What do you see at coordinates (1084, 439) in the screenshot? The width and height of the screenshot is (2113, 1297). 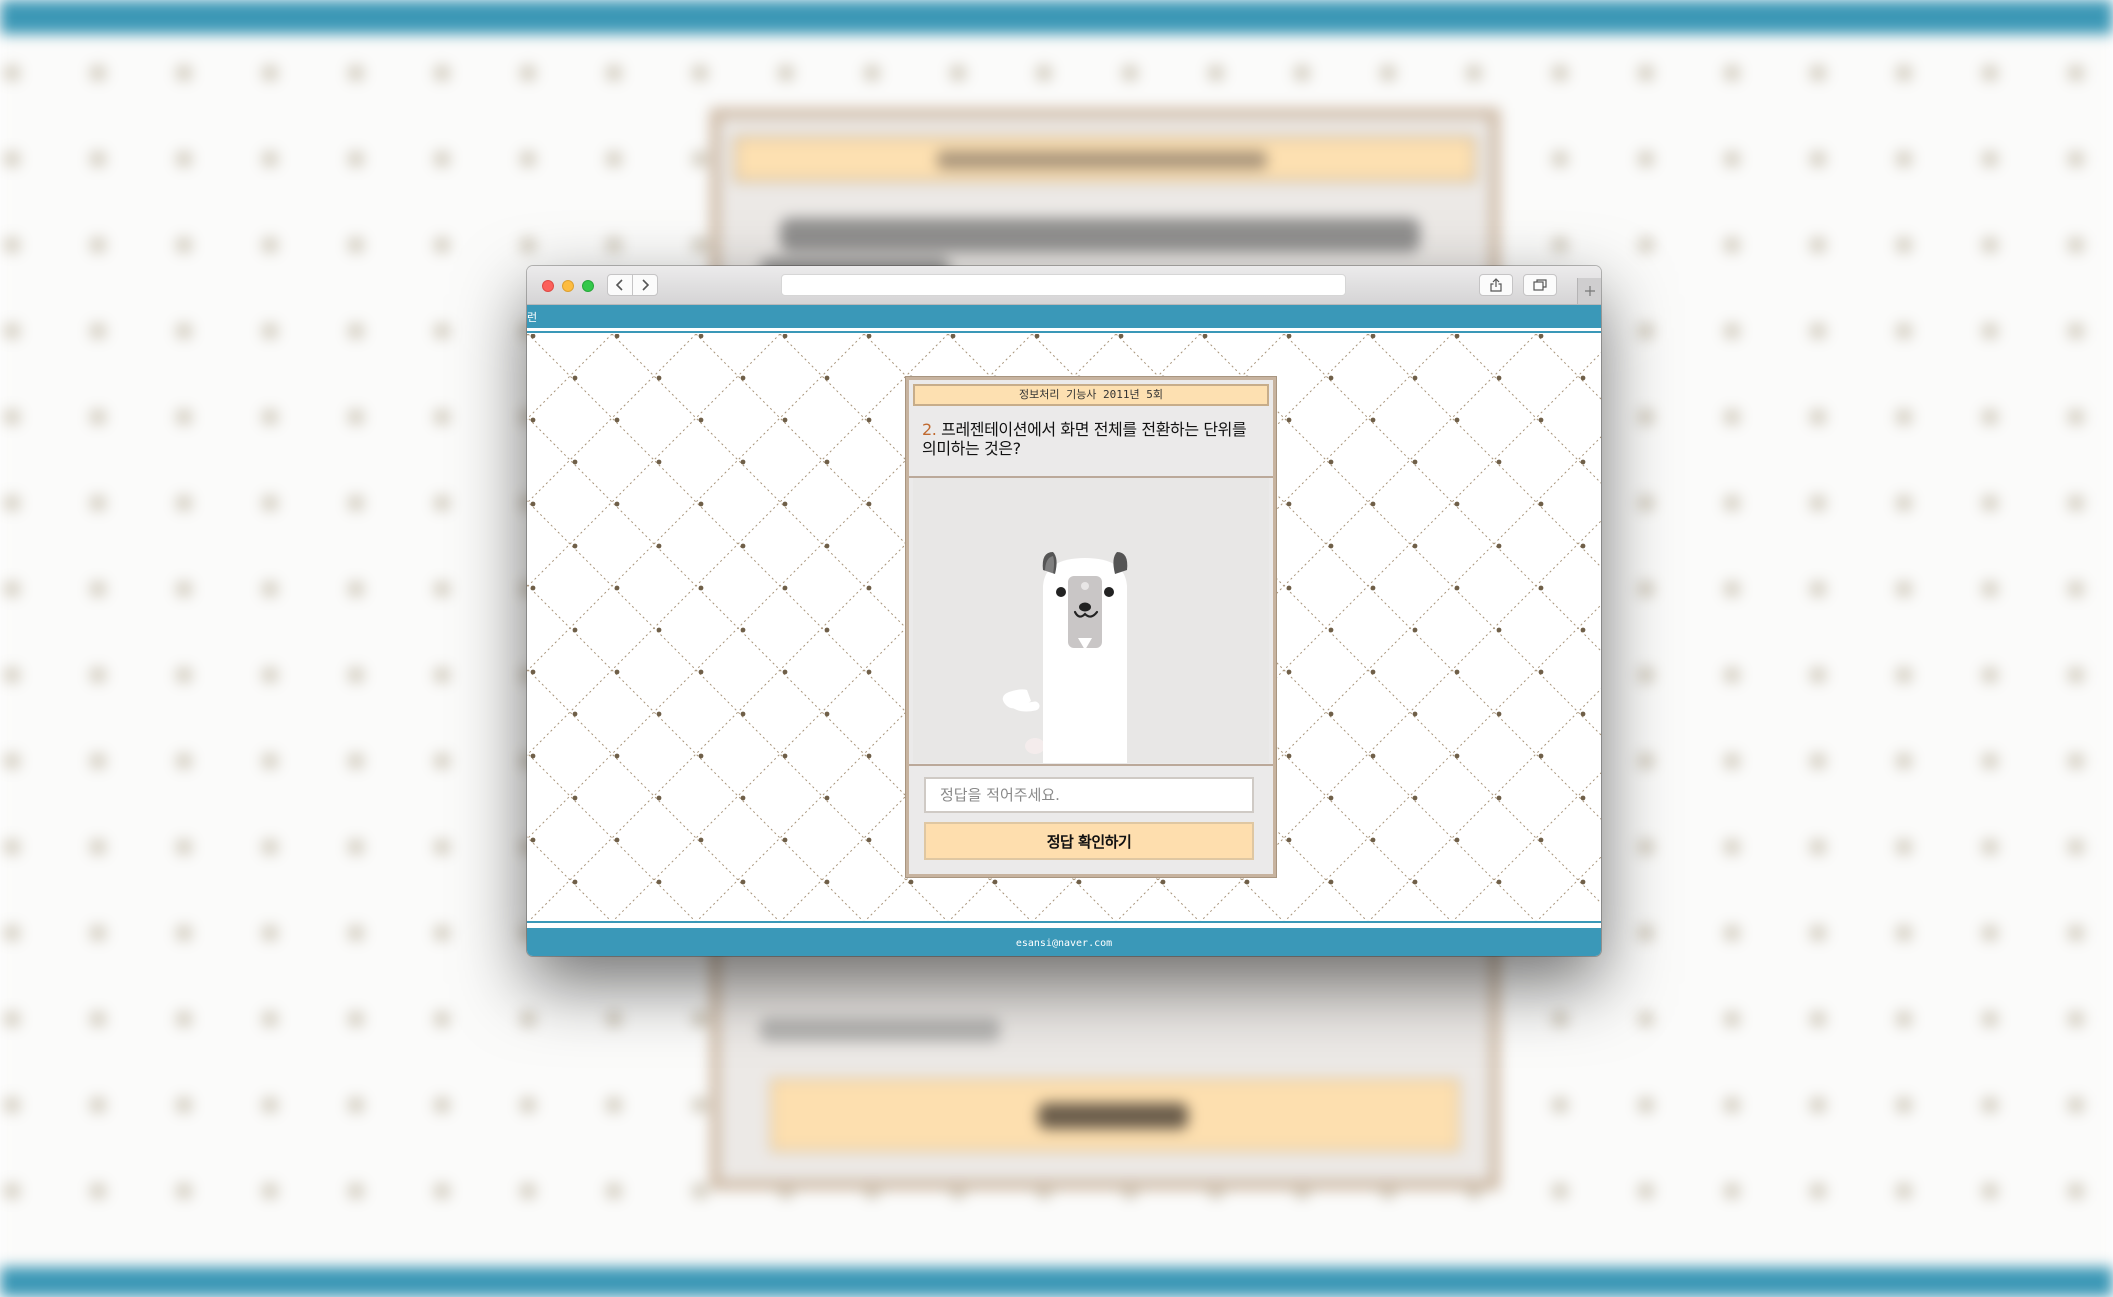 I see `question-body: 프레젠테이션에서 화면 전체를 전환하는 단위를 의미하는 것은?` at bounding box center [1084, 439].